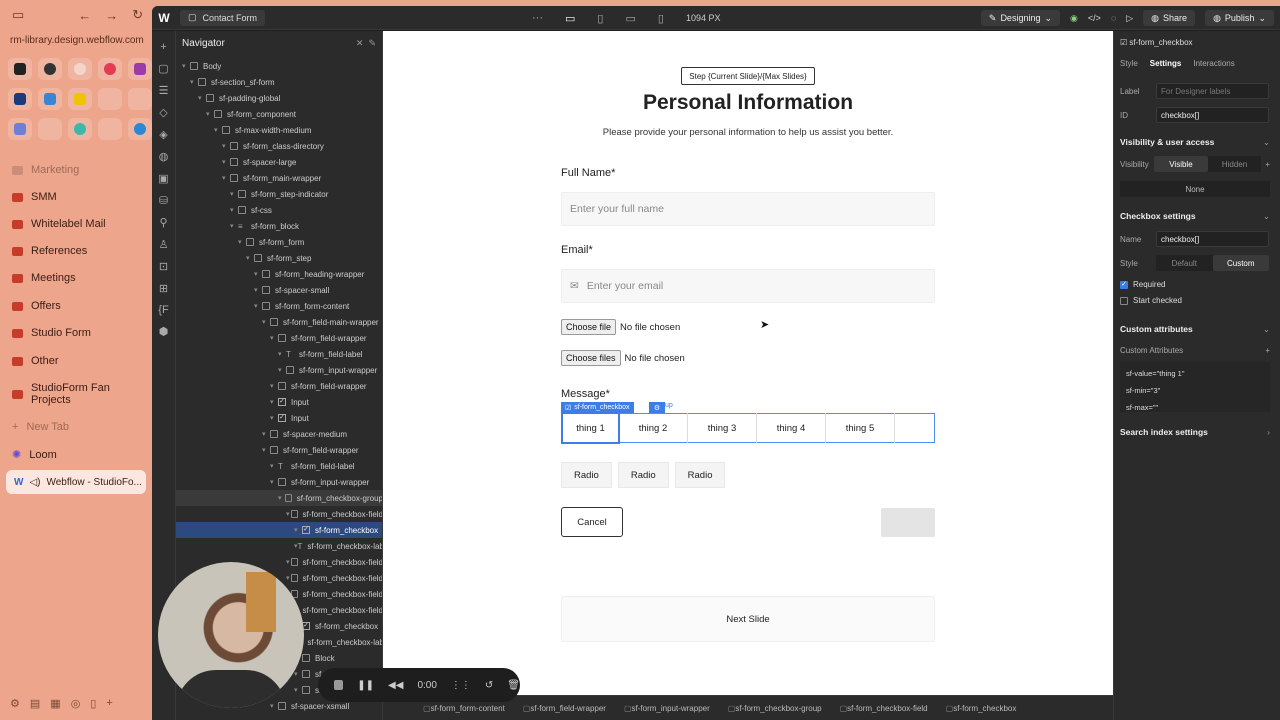  What do you see at coordinates (163, 222) in the screenshot?
I see `logic-icon: ⚲` at bounding box center [163, 222].